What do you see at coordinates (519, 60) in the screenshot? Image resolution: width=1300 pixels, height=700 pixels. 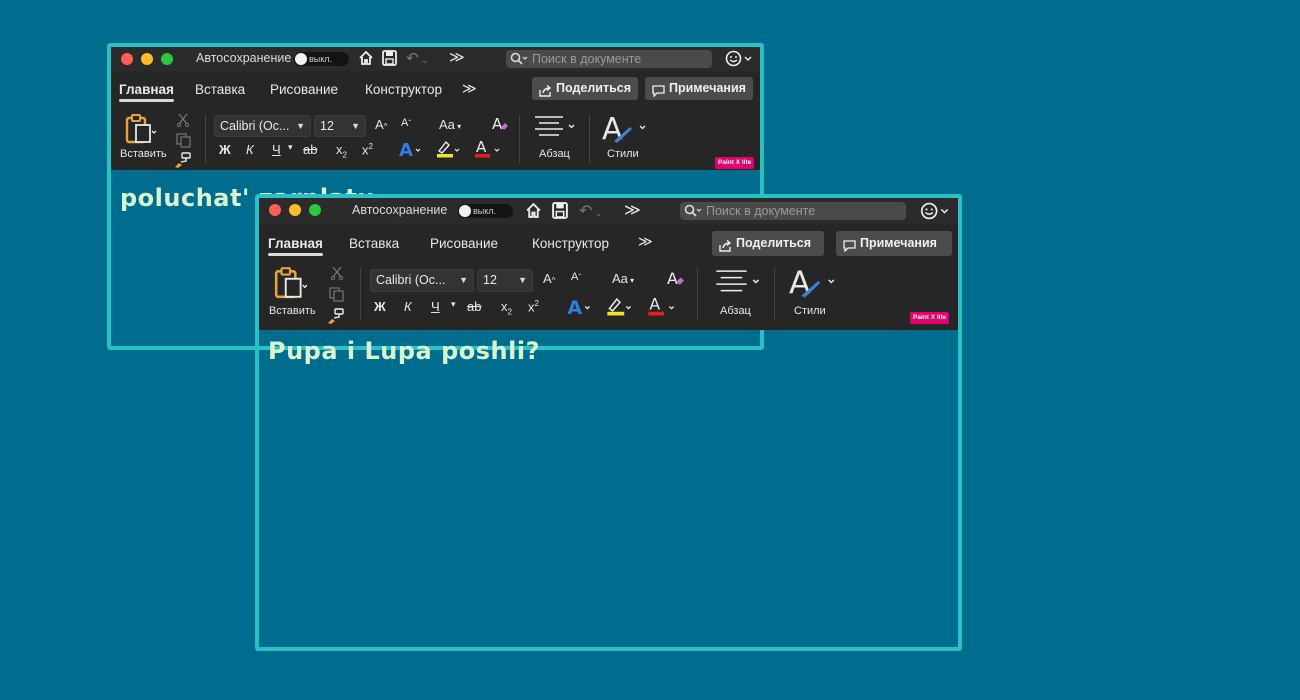 I see `search-icon` at bounding box center [519, 60].